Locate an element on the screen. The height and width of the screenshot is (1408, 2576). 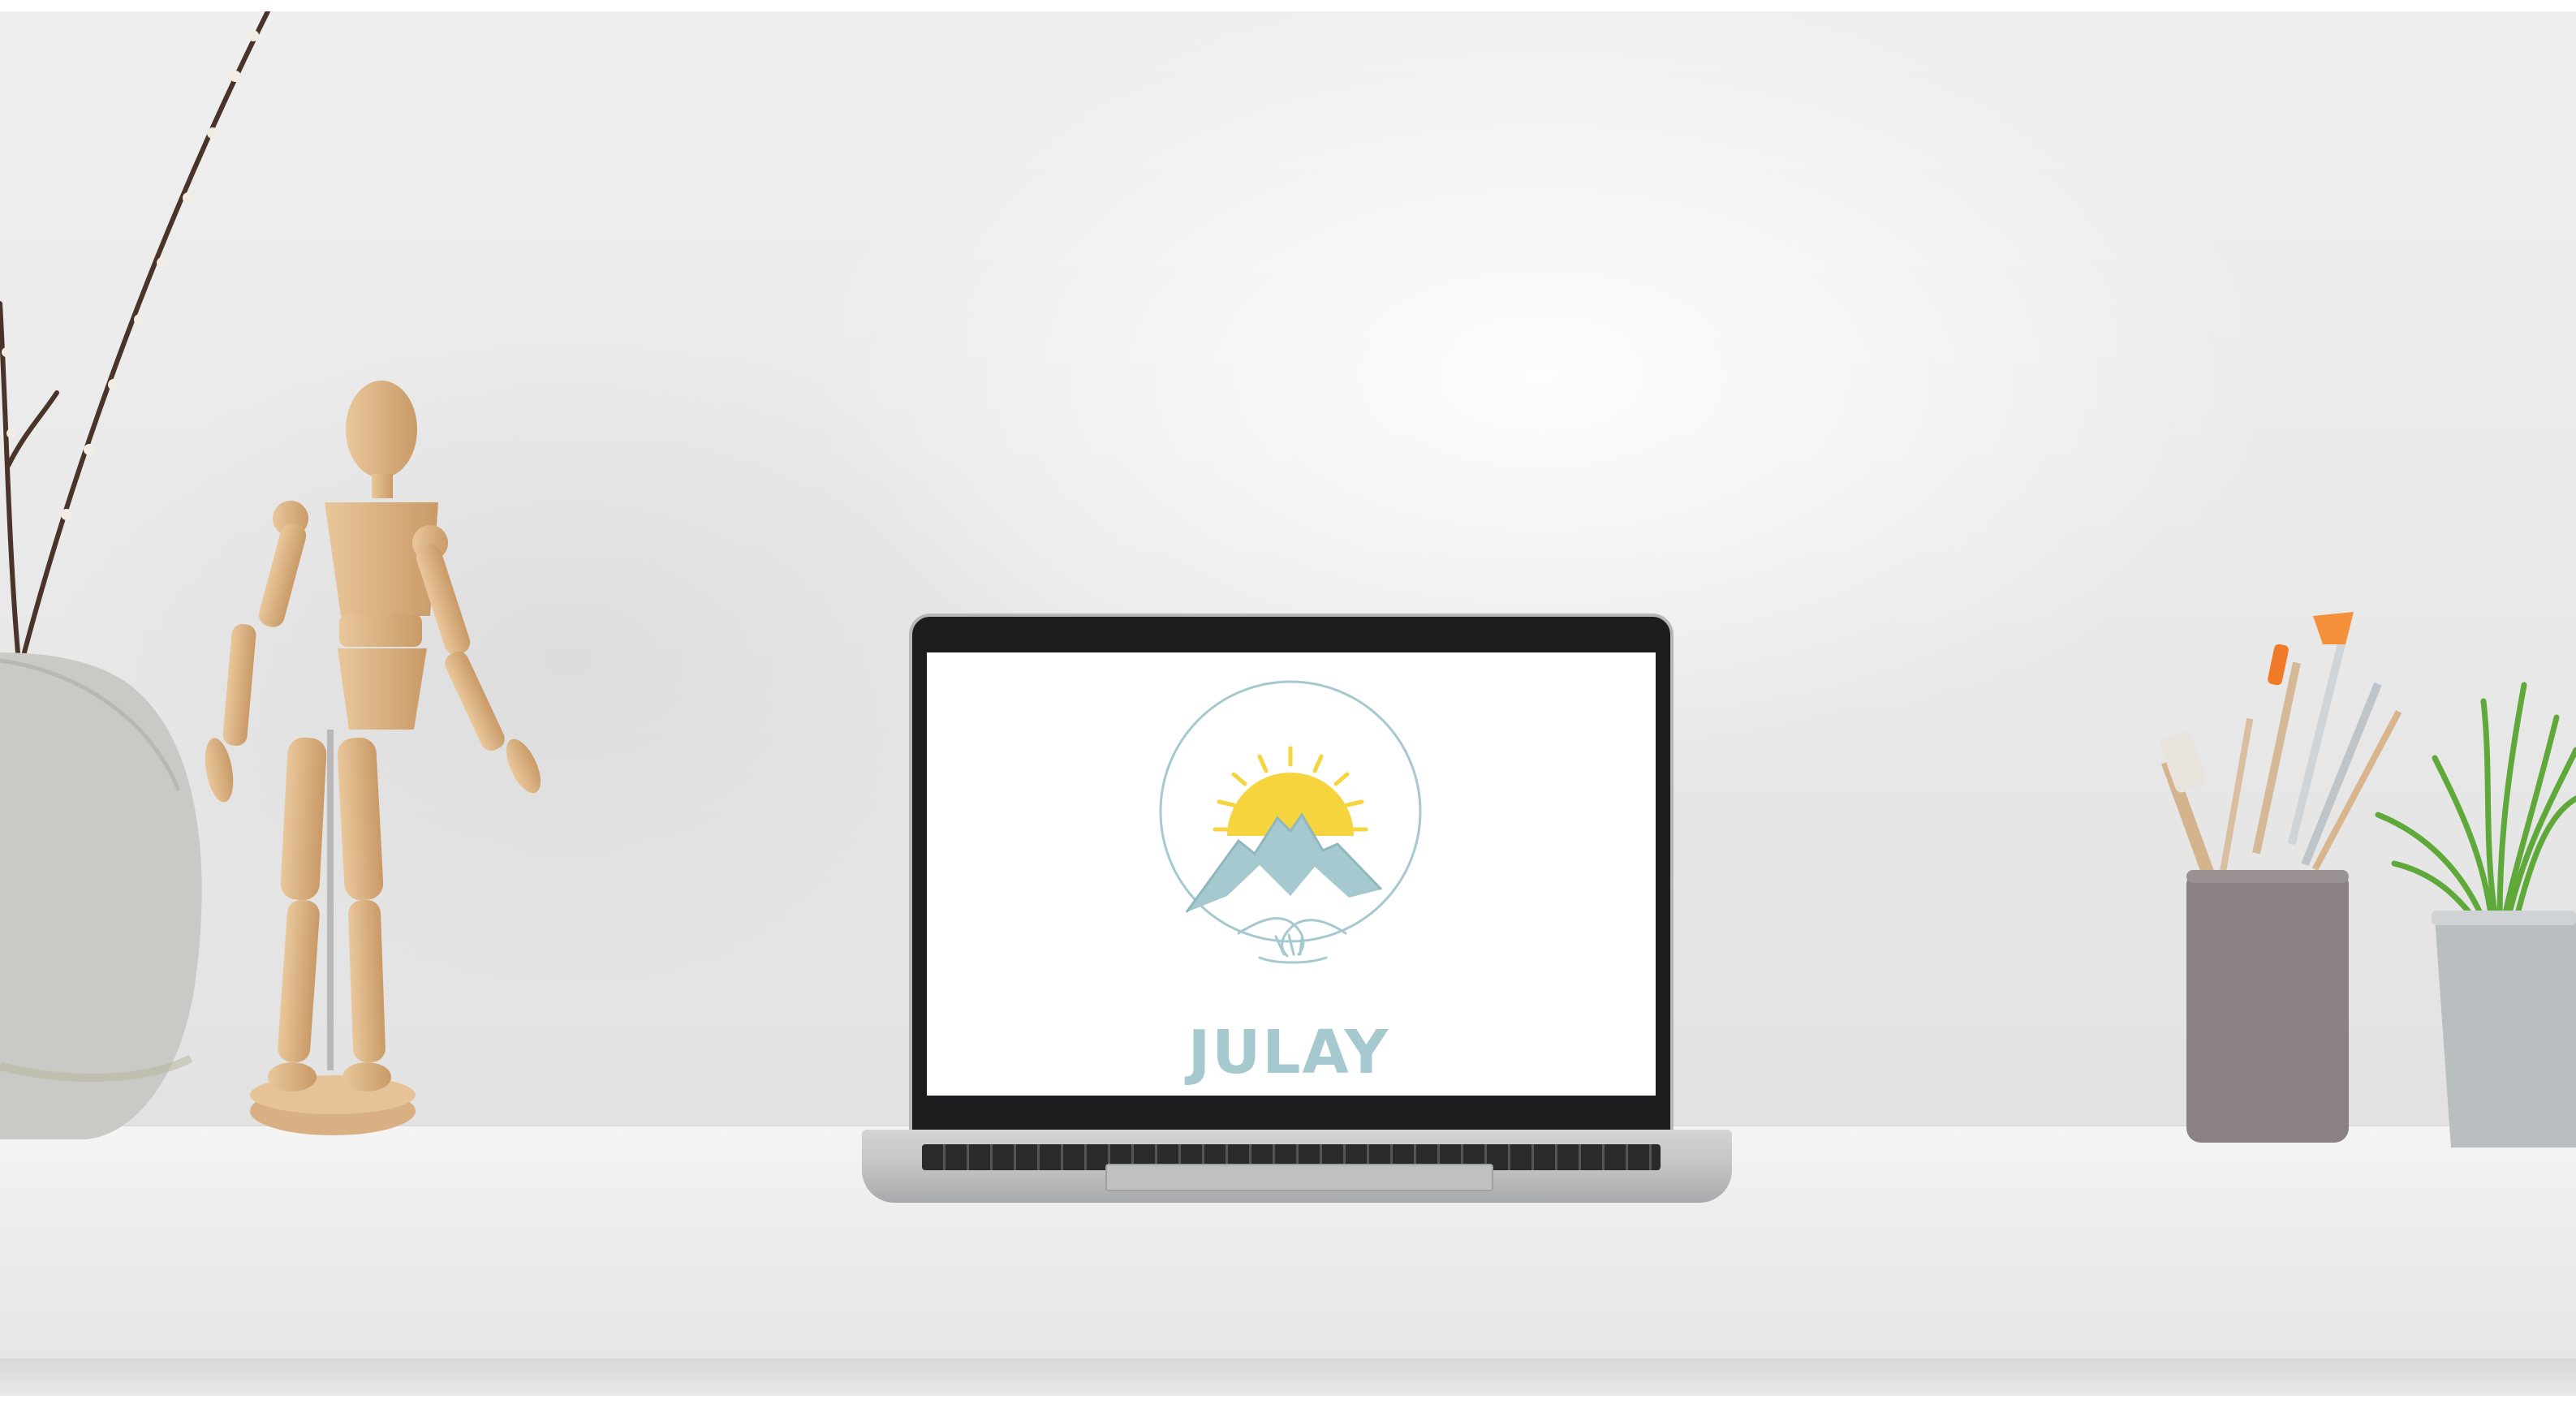
grass-leaves is located at coordinates (2476, 803).